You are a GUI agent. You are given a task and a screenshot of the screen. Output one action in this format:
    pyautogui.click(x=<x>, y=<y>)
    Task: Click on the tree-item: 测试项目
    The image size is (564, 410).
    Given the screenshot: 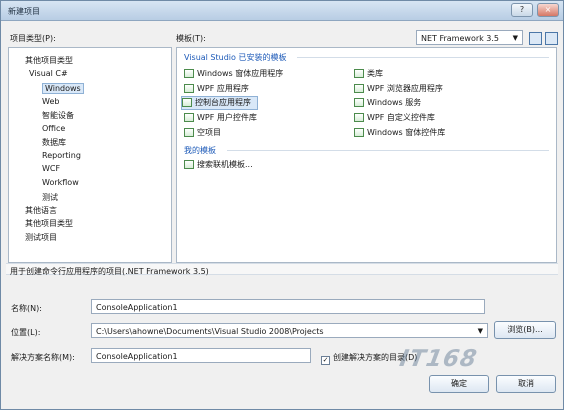 What is the action you would take?
    pyautogui.click(x=41, y=237)
    